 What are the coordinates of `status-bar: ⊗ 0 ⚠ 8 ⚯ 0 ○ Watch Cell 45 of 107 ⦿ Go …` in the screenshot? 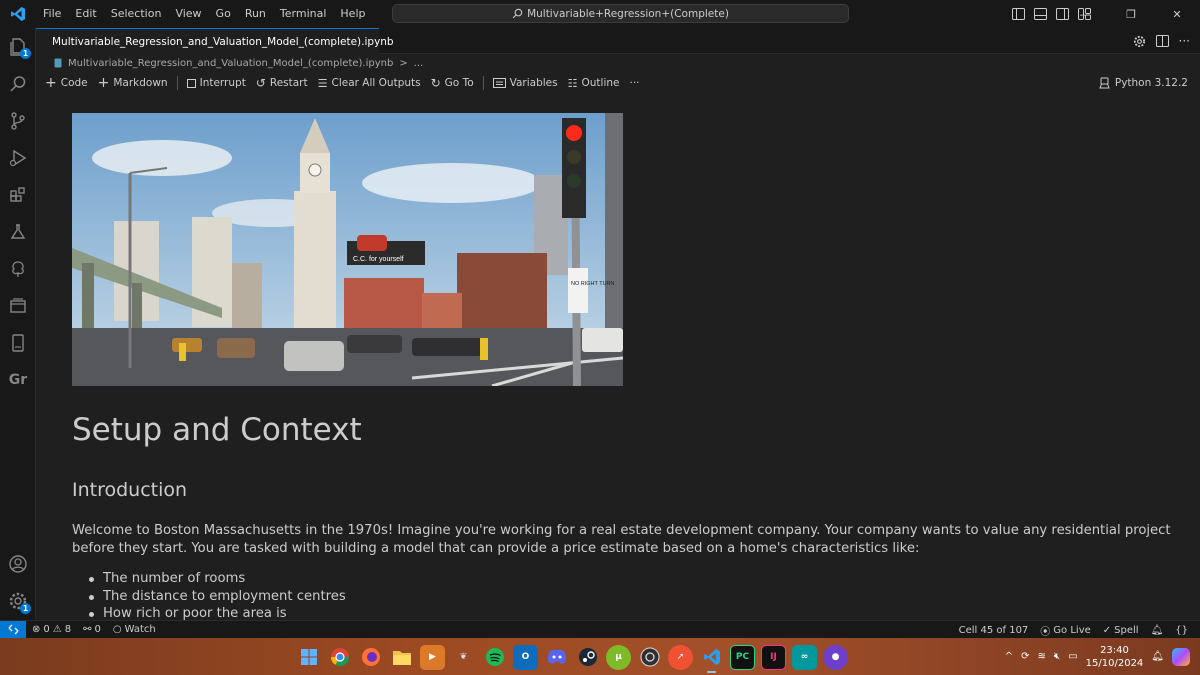 It's located at (600, 629).